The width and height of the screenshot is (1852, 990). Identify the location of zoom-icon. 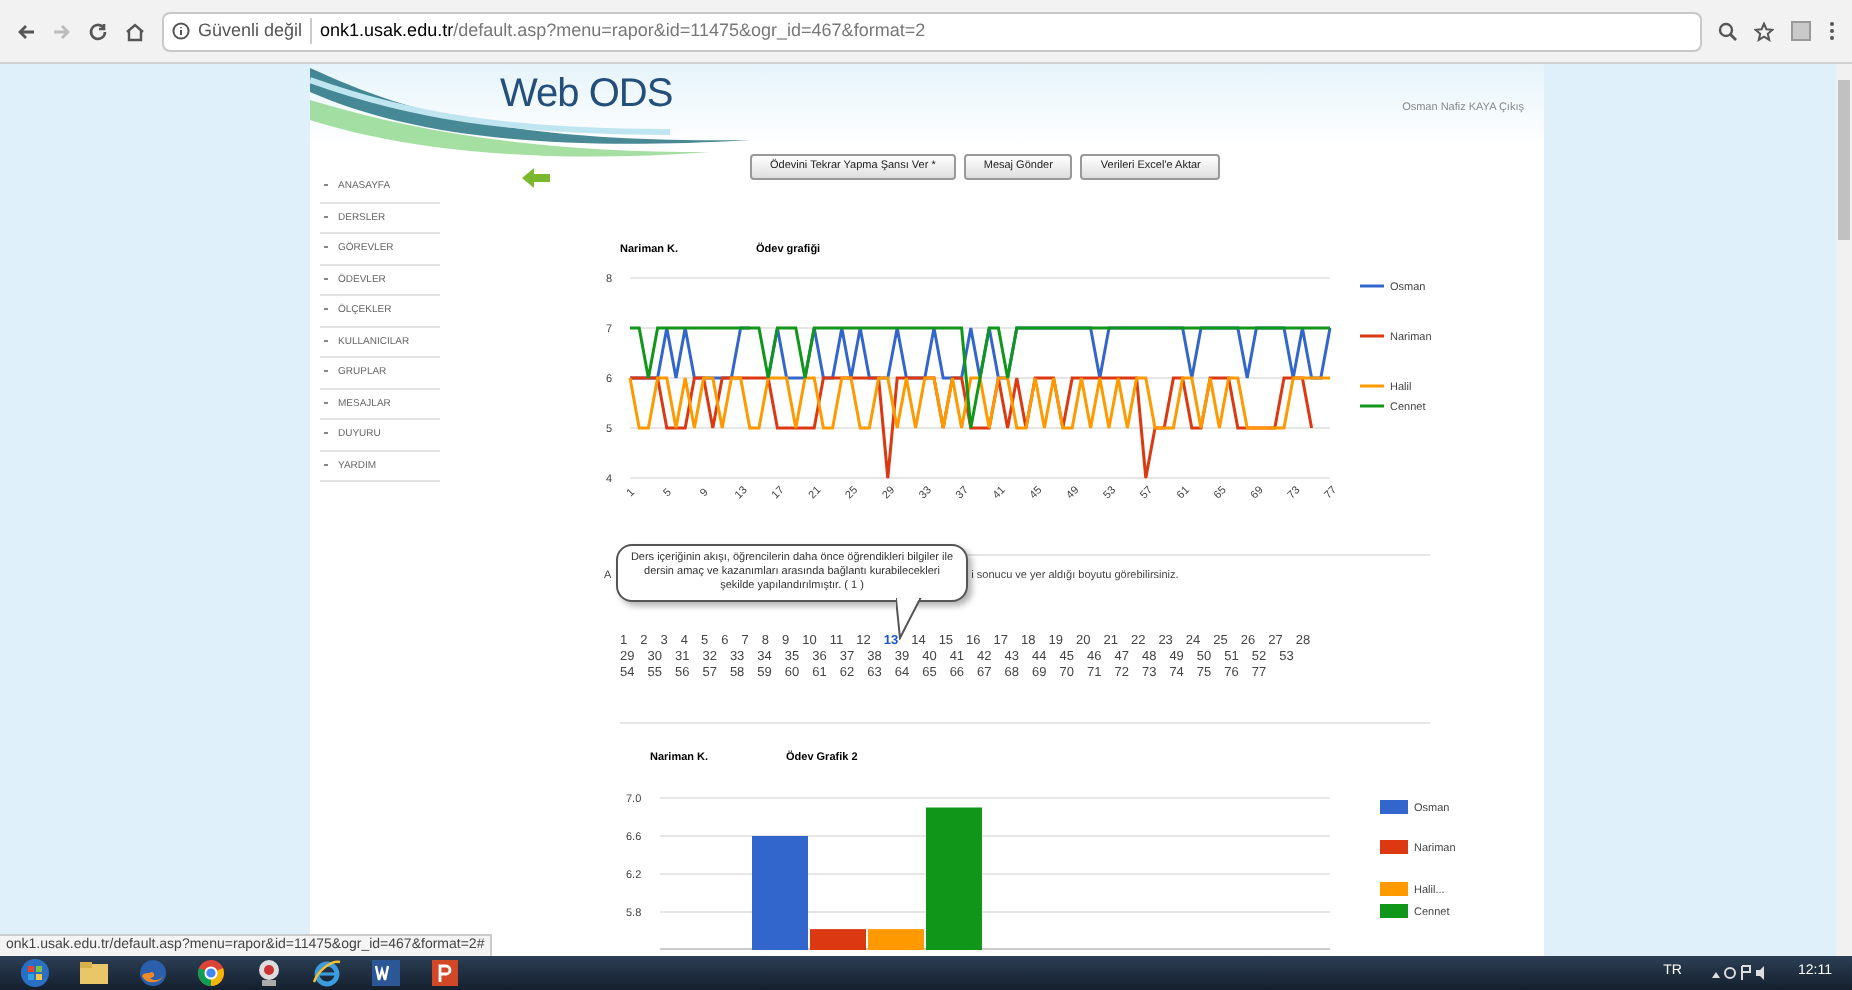
(1728, 31).